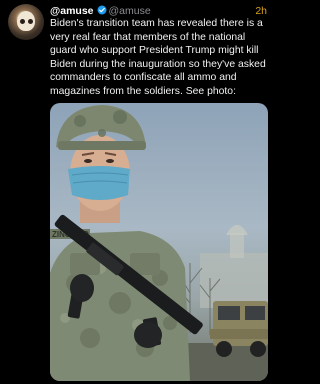 This screenshot has width=320, height=384. I want to click on verified-badge-icon, so click(102, 10).